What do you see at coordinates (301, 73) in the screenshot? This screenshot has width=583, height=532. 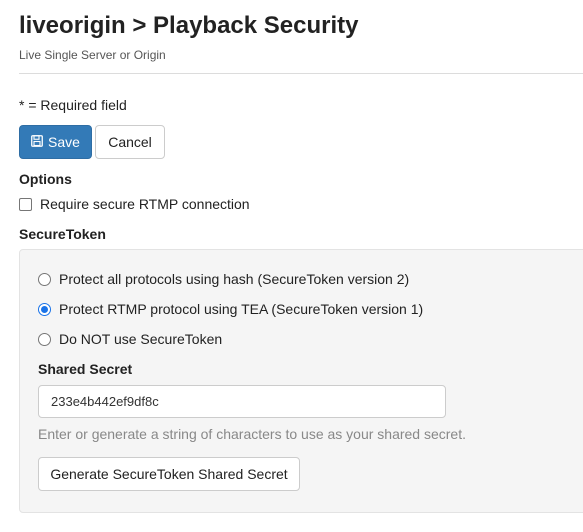 I see `header-divider` at bounding box center [301, 73].